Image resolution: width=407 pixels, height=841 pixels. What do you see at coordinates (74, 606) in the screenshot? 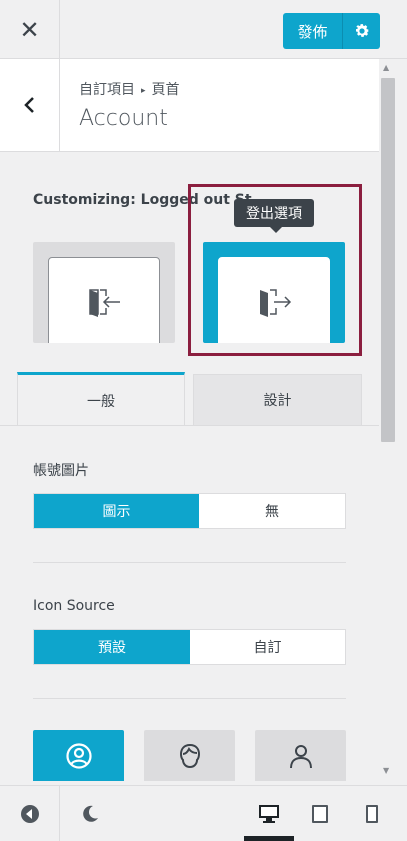
I see `icon-source-label: Icon Source` at bounding box center [74, 606].